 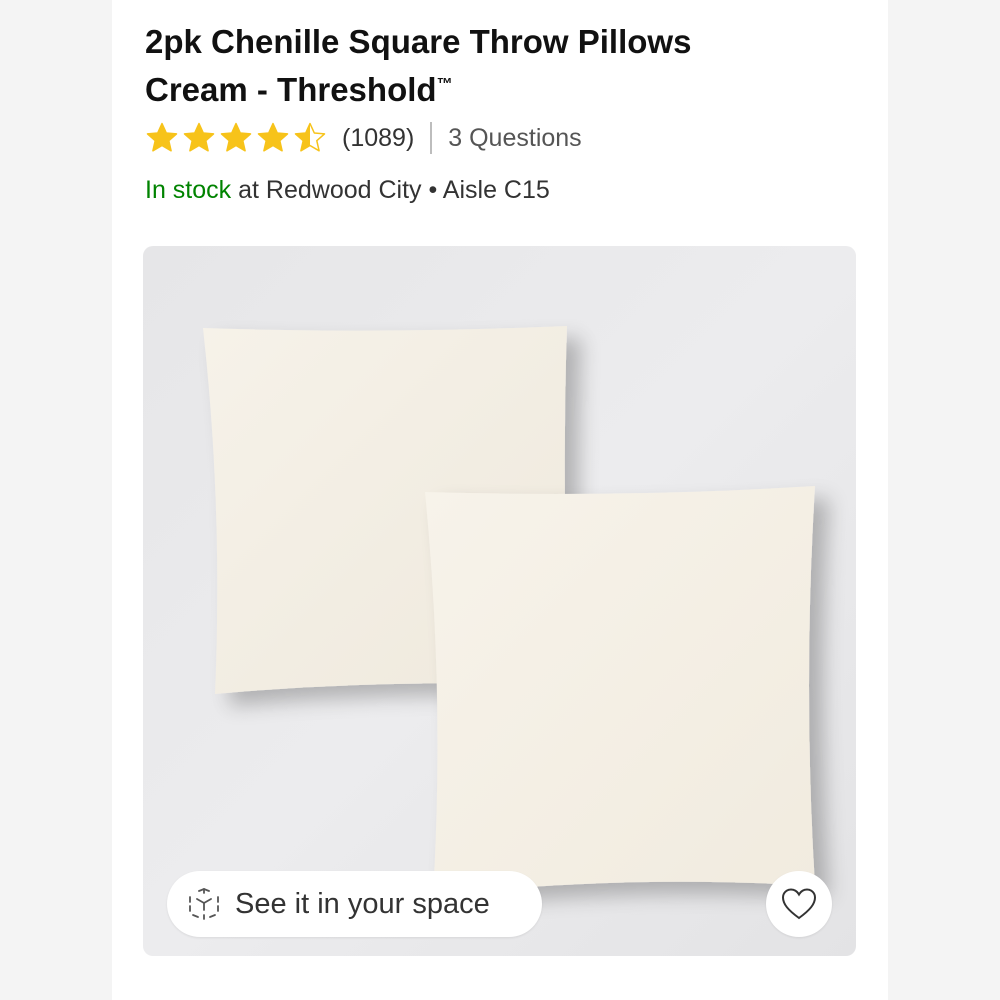 I want to click on favorite-button, so click(x=799, y=904).